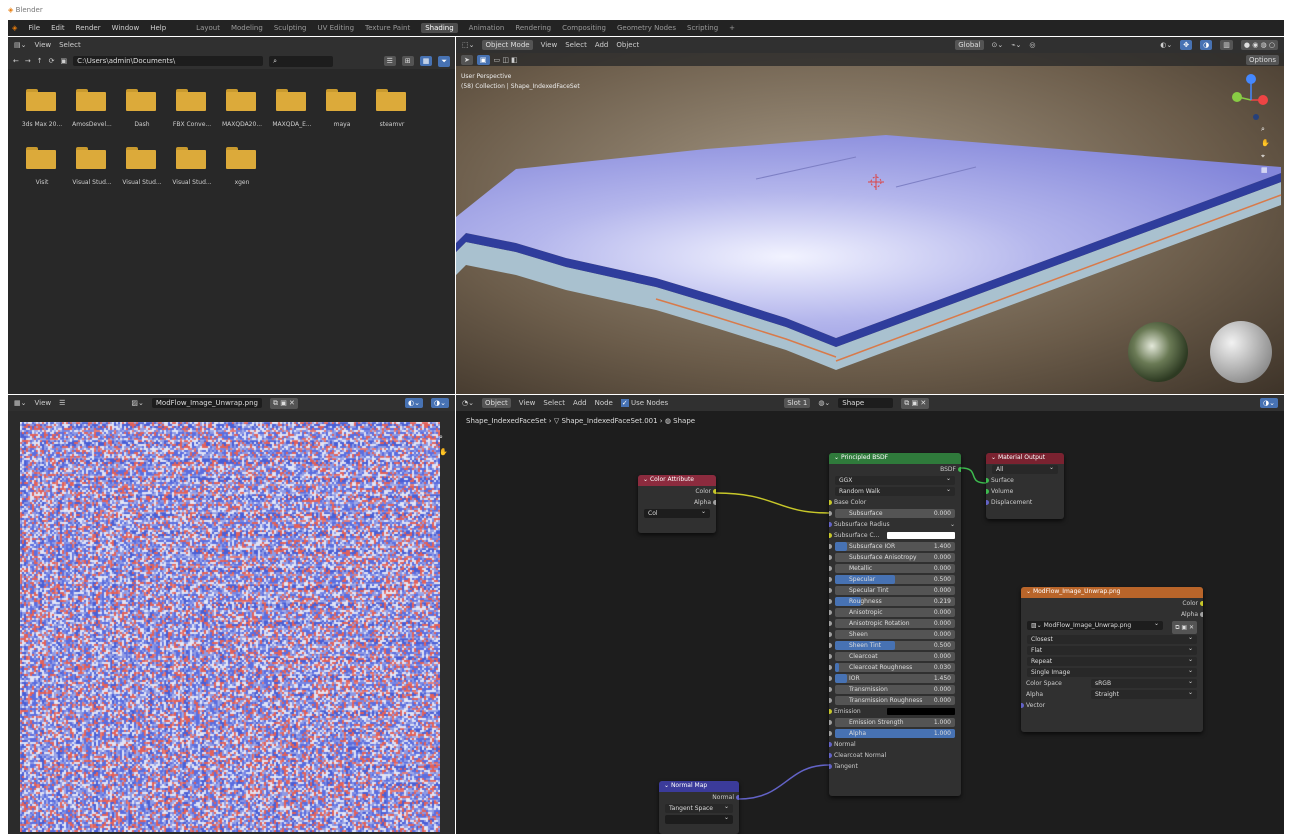 Image resolution: width=1293 pixels, height=834 pixels. What do you see at coordinates (1016, 45) in the screenshot?
I see `snap-icon: ⌁⌄` at bounding box center [1016, 45].